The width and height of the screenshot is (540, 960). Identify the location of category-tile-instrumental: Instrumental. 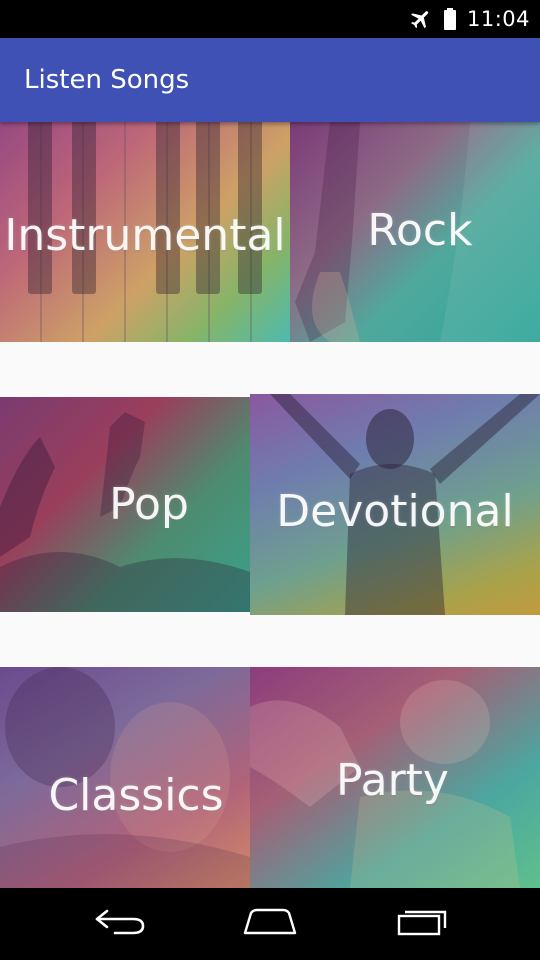
(145, 232).